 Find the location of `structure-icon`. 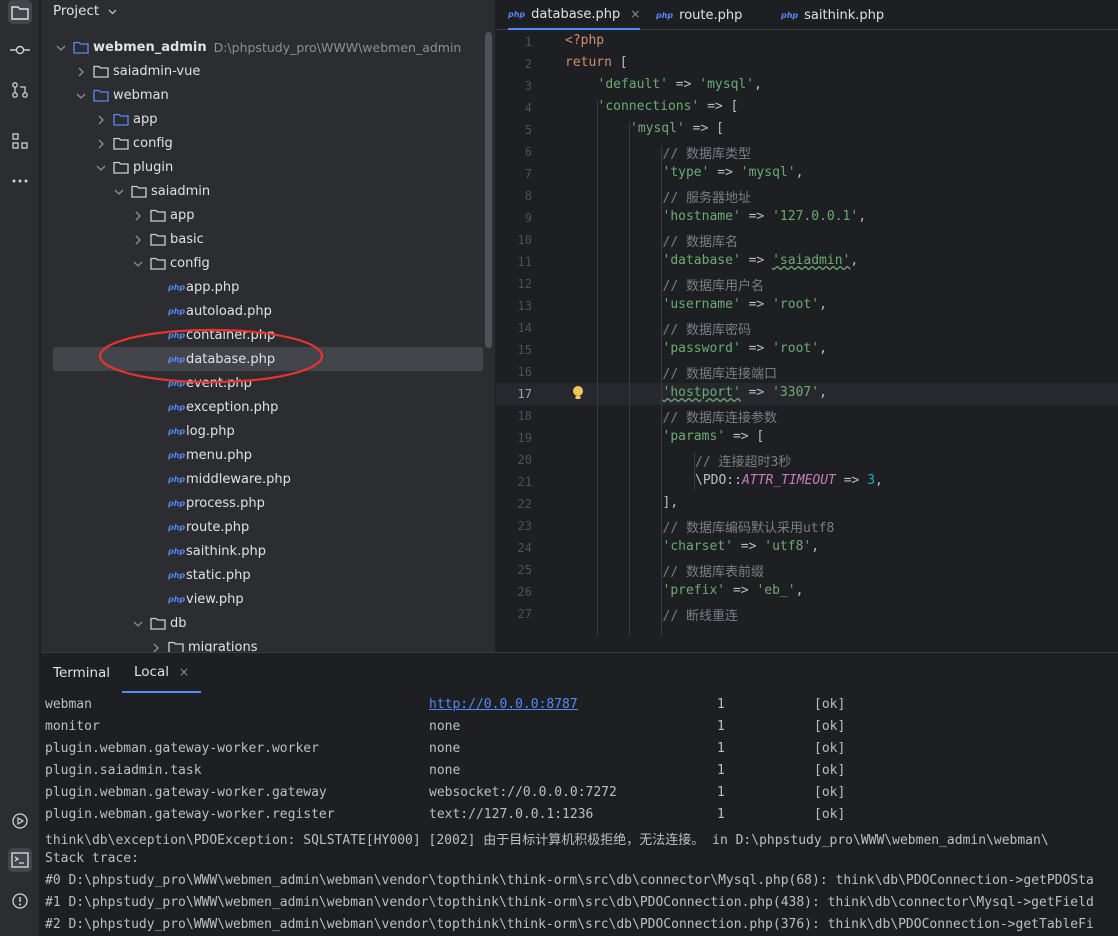

structure-icon is located at coordinates (20, 141).